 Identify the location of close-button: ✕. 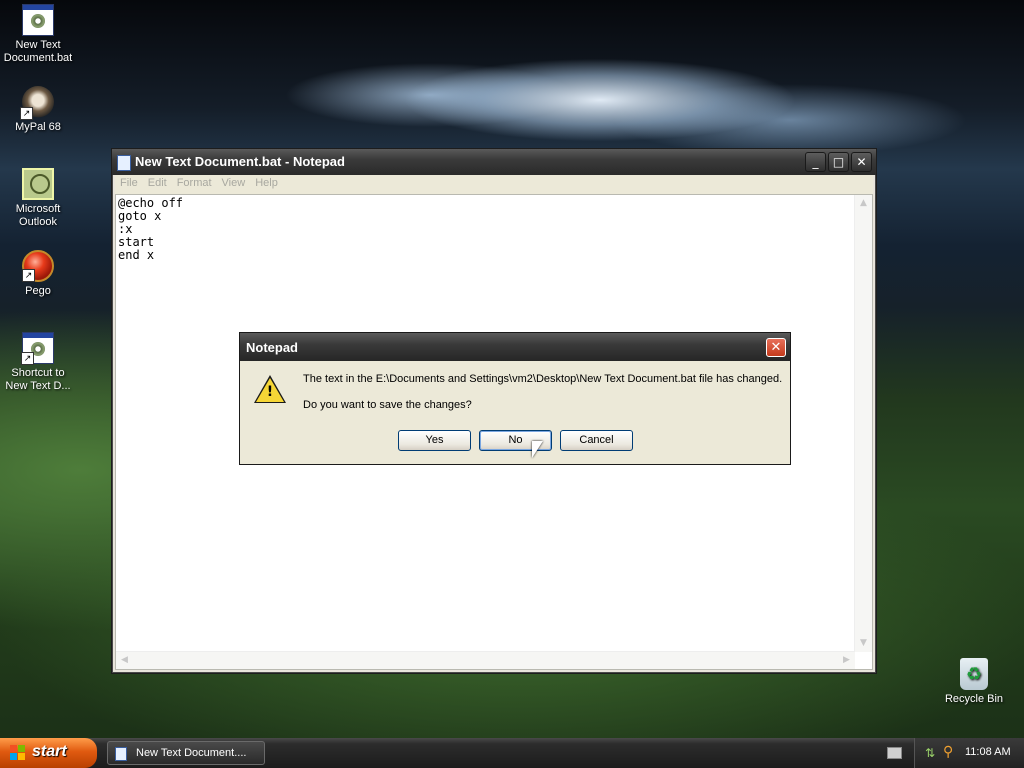
(861, 162).